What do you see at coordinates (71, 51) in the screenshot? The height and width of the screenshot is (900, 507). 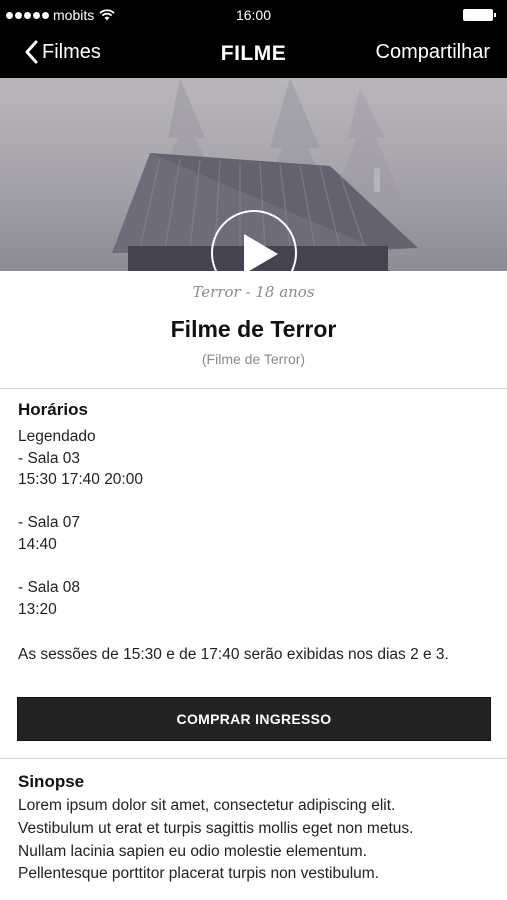 I see `back-button-label: Filmes` at bounding box center [71, 51].